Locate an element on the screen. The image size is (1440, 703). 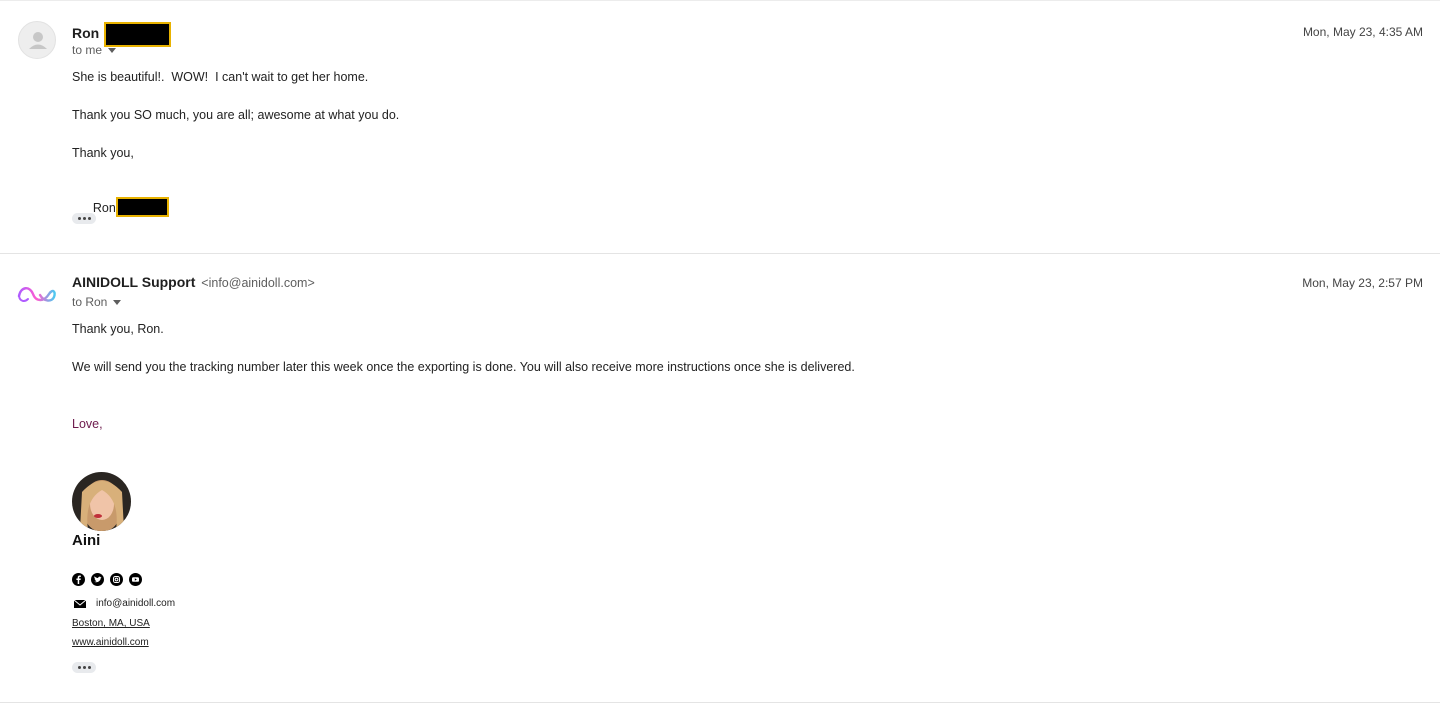
social-links is located at coordinates (107, 579).